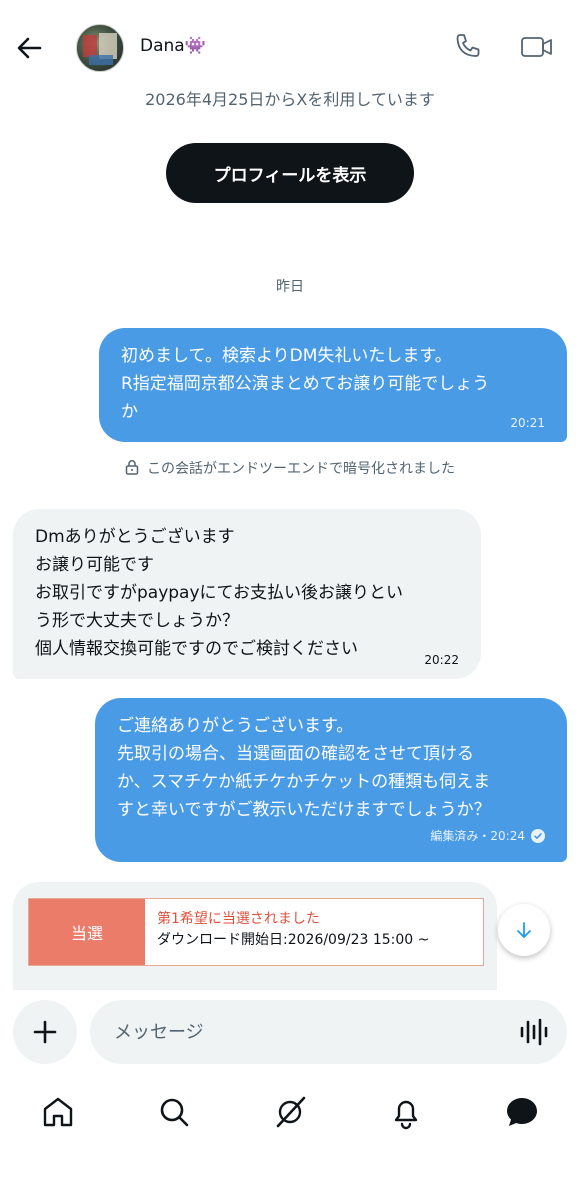  I want to click on scroll-to-bottom-button, so click(524, 930).